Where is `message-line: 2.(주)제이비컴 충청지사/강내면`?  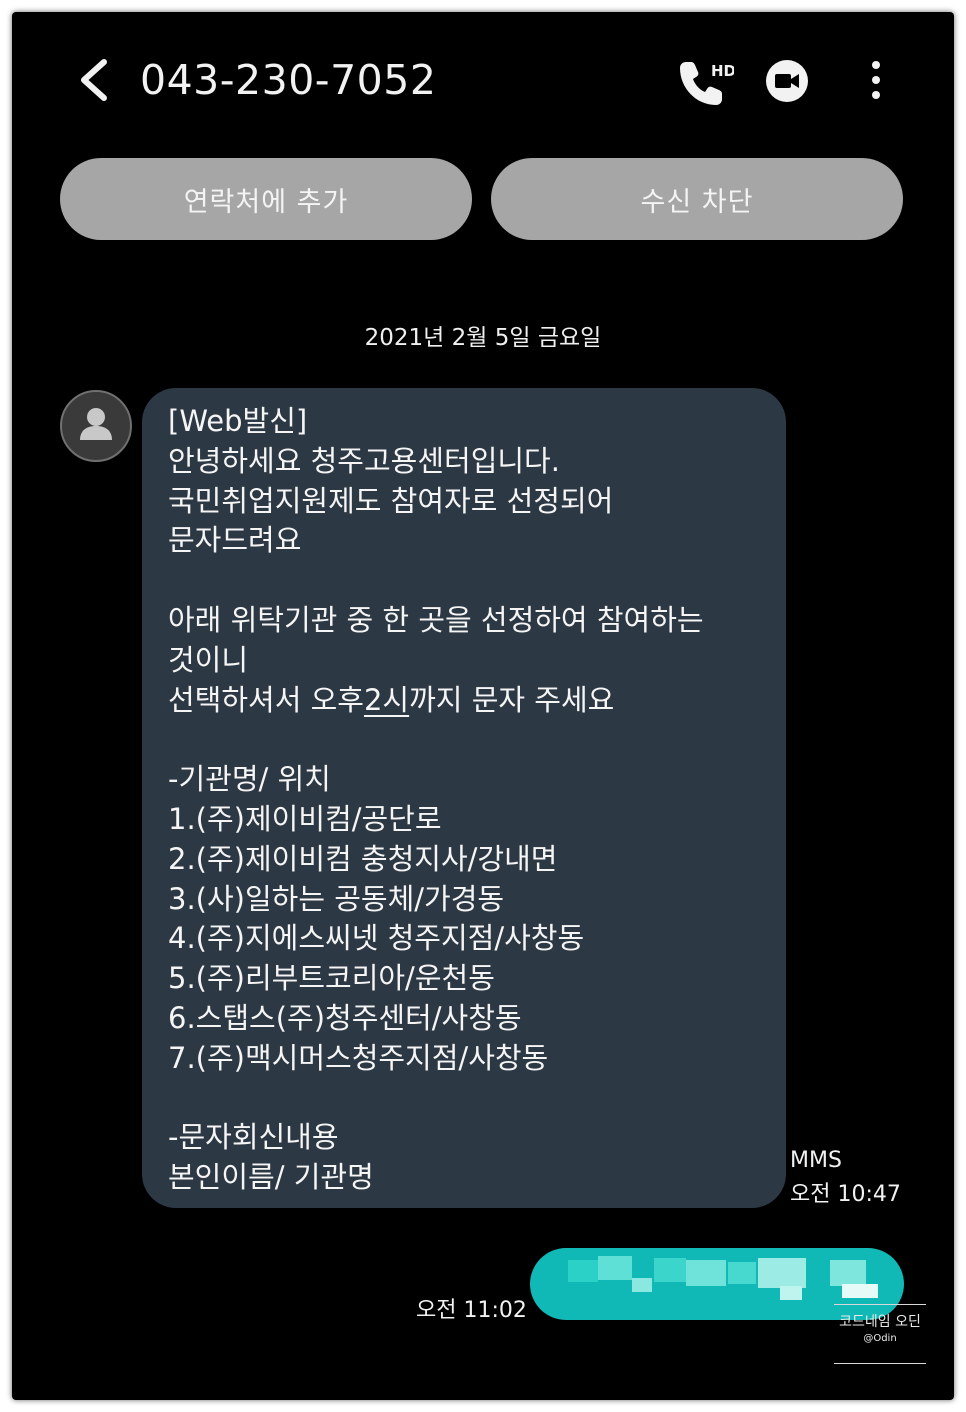
message-line: 2.(주)제이비컴 충청지사/강내면 is located at coordinates (363, 858).